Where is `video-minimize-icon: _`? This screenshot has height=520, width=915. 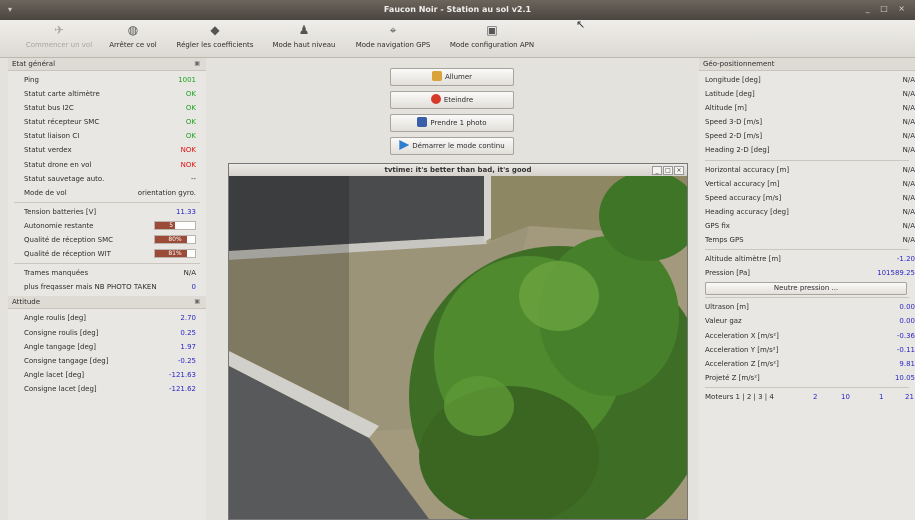 video-minimize-icon: _ is located at coordinates (657, 170).